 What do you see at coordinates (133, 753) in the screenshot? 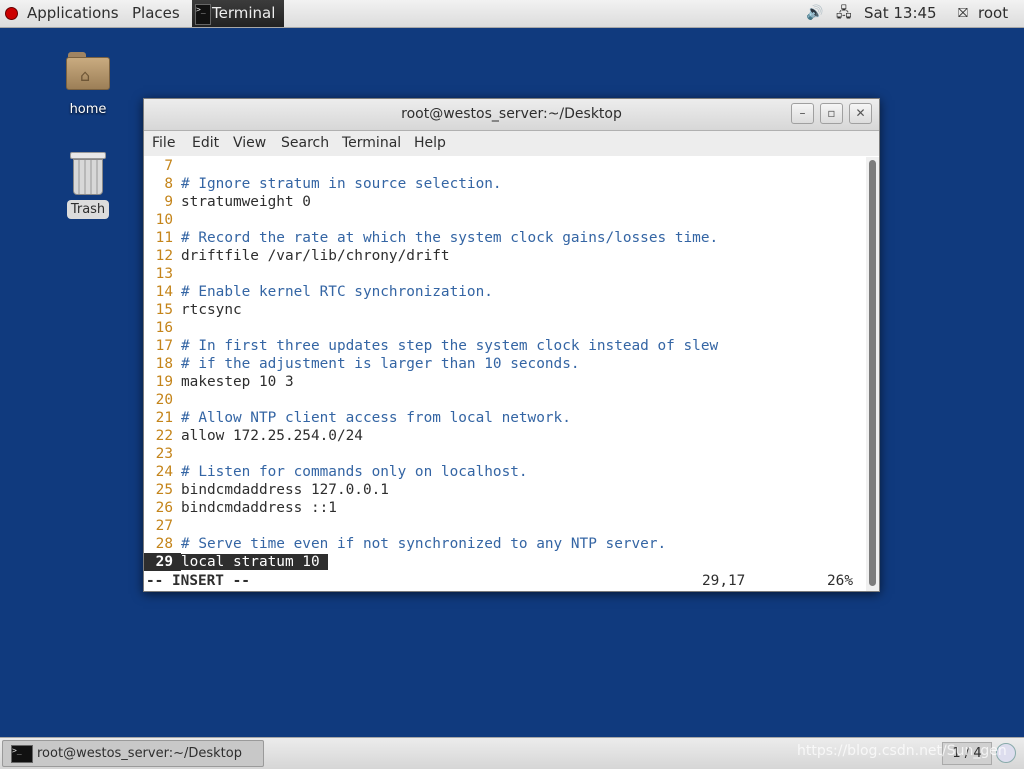
I see `taskbar-terminal-button: >_ root@westos_server:~/Desktop` at bounding box center [133, 753].